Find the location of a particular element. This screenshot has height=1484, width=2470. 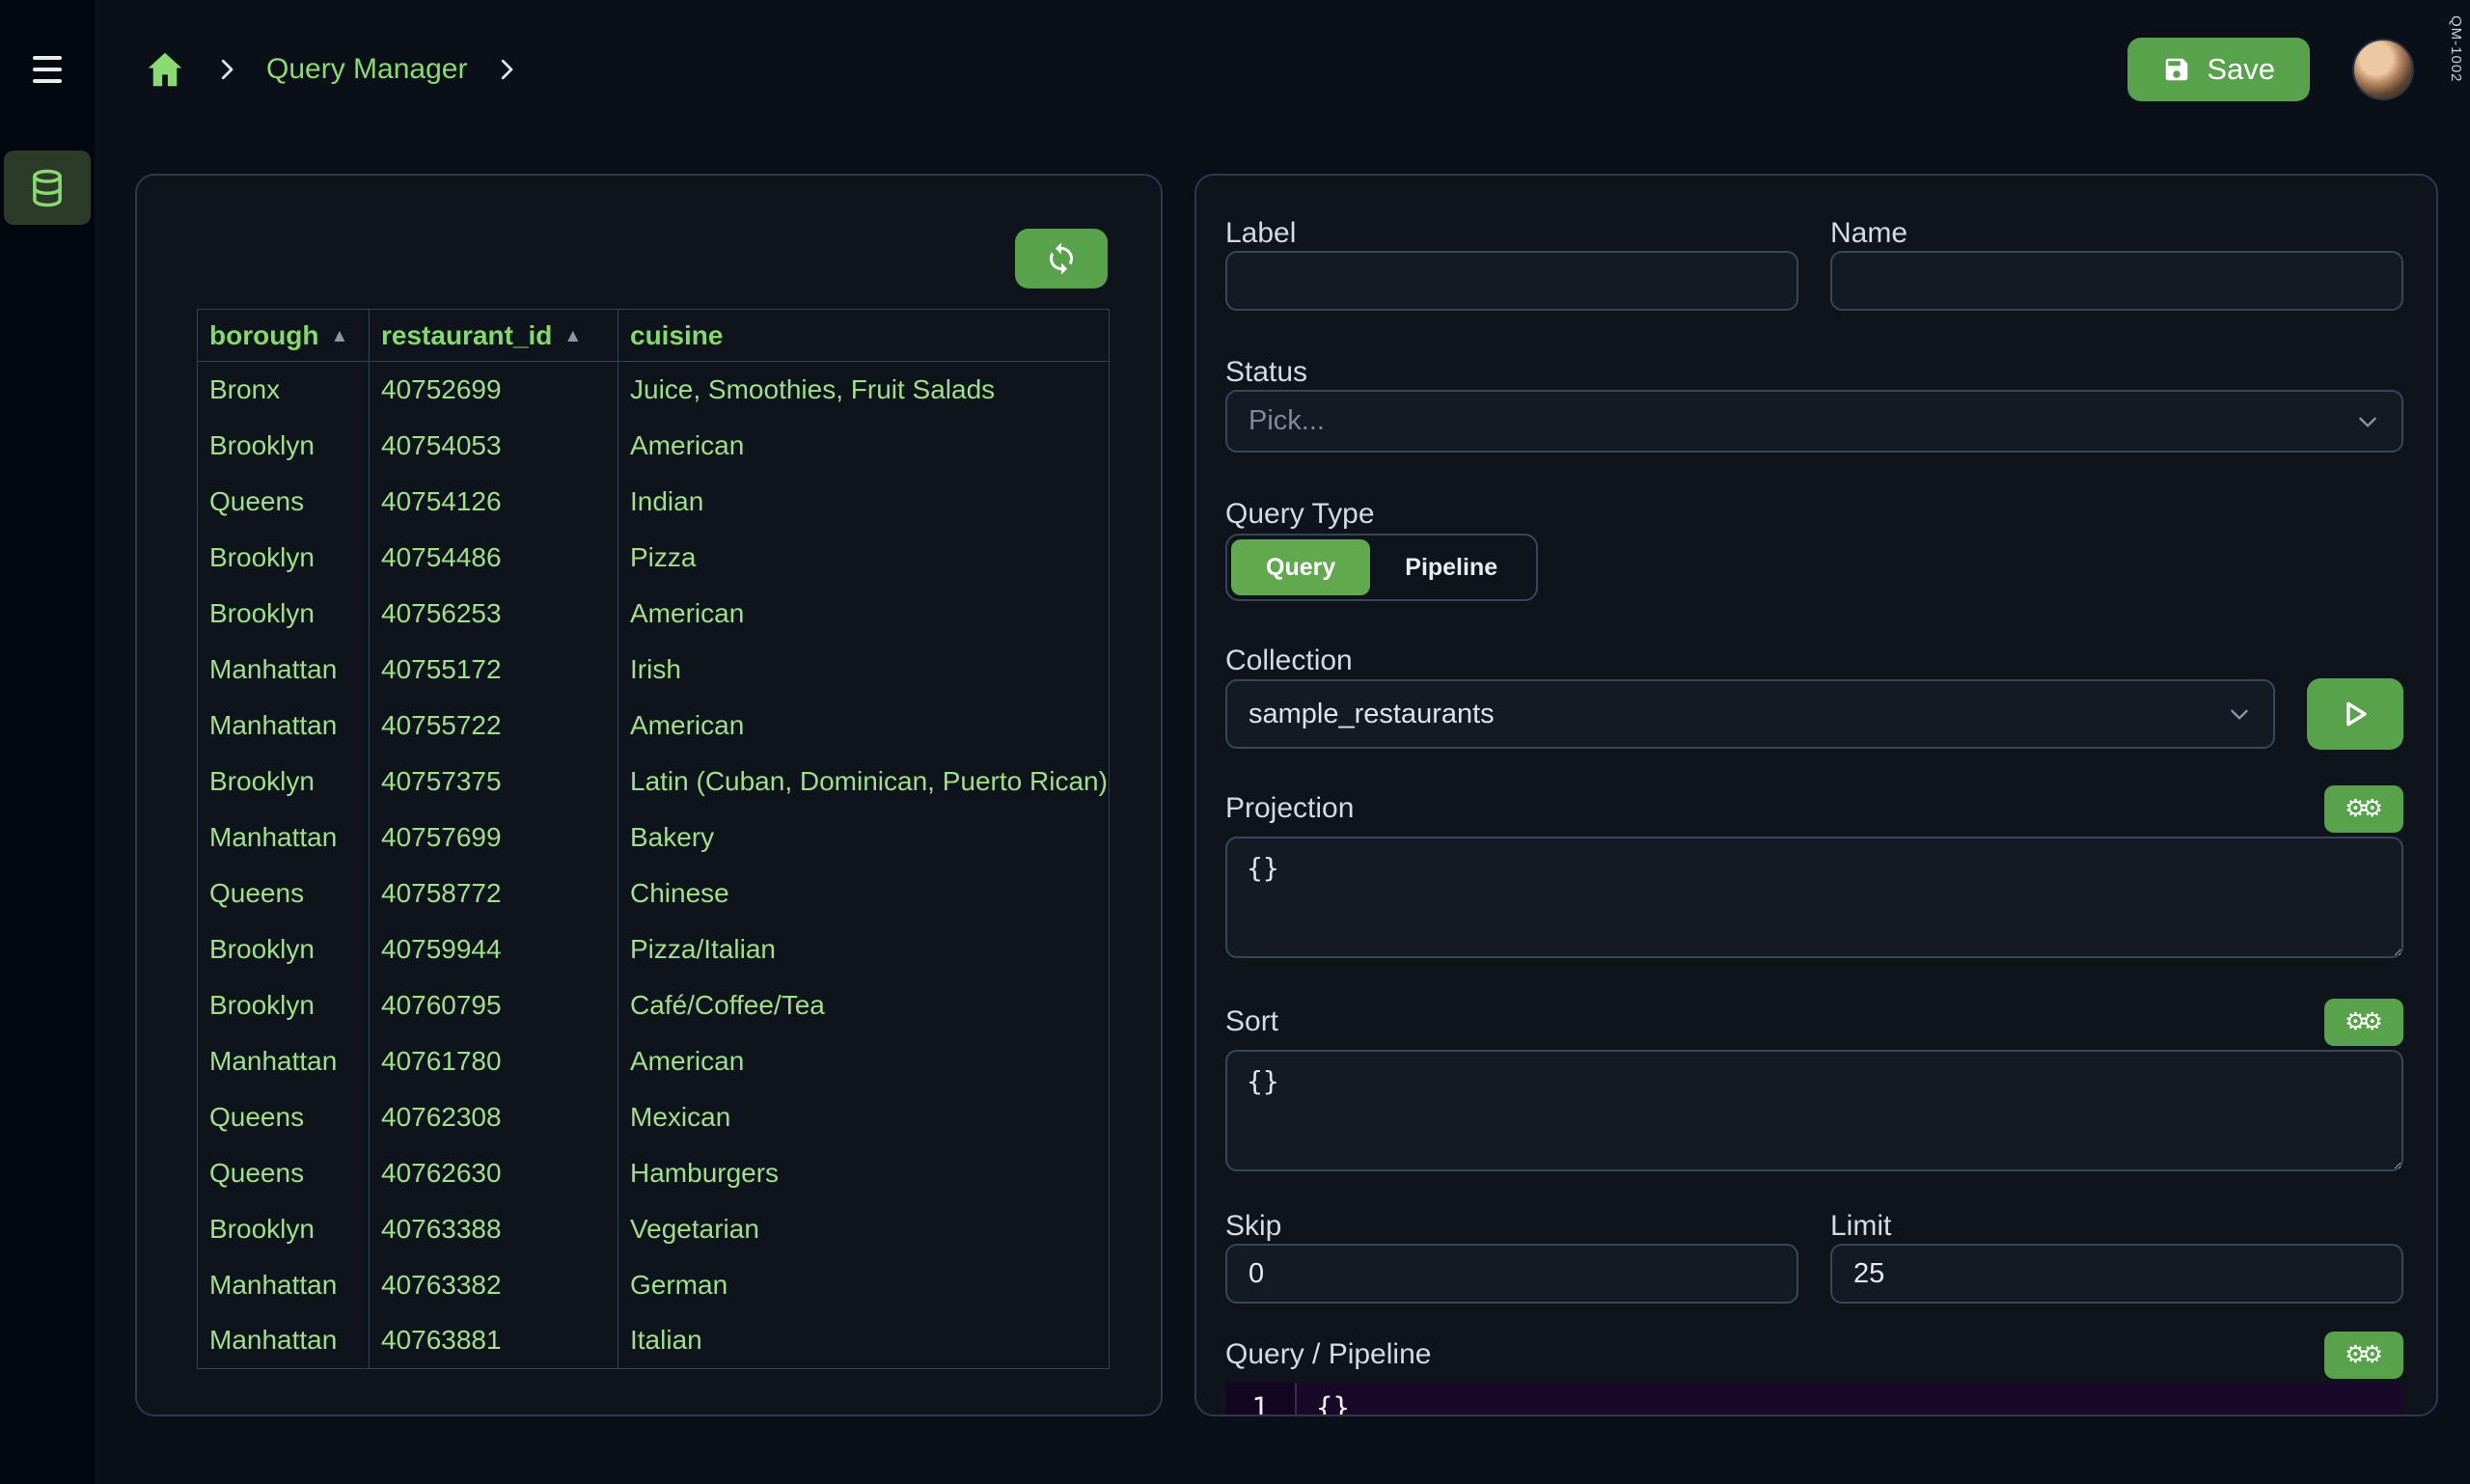

refresh-icon is located at coordinates (1061, 258).